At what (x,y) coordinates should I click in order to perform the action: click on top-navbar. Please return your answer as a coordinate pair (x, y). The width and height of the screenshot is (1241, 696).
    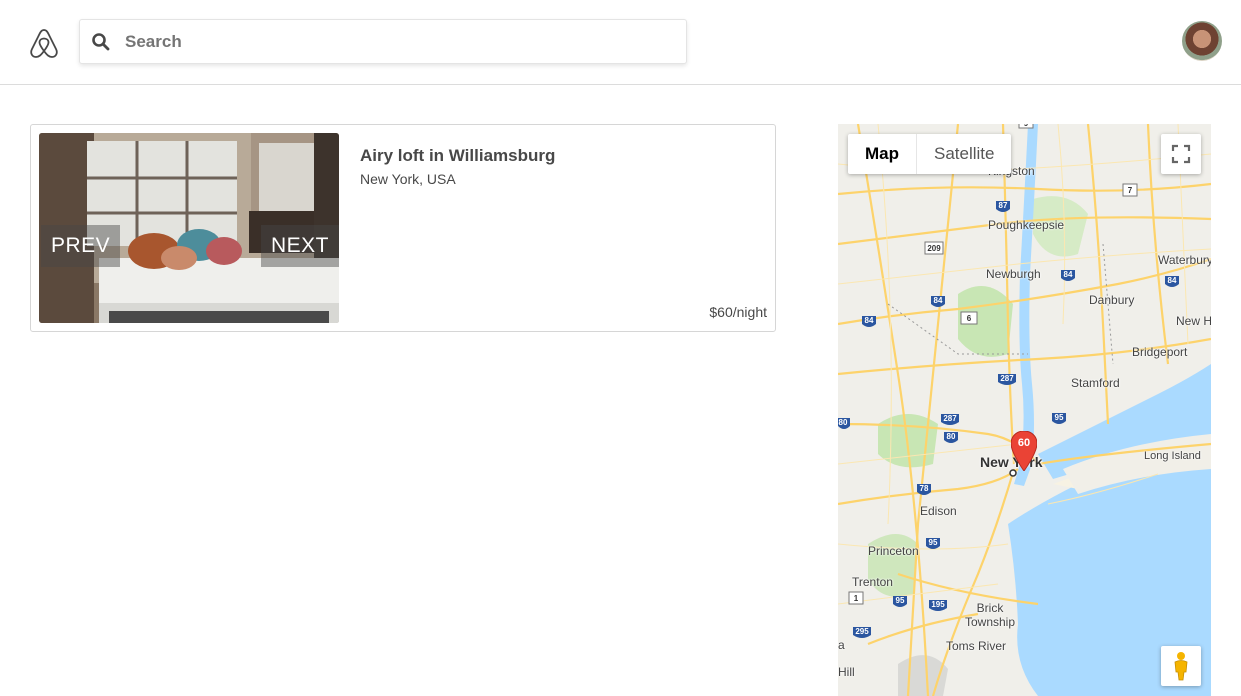
    Looking at the image, I should click on (620, 42).